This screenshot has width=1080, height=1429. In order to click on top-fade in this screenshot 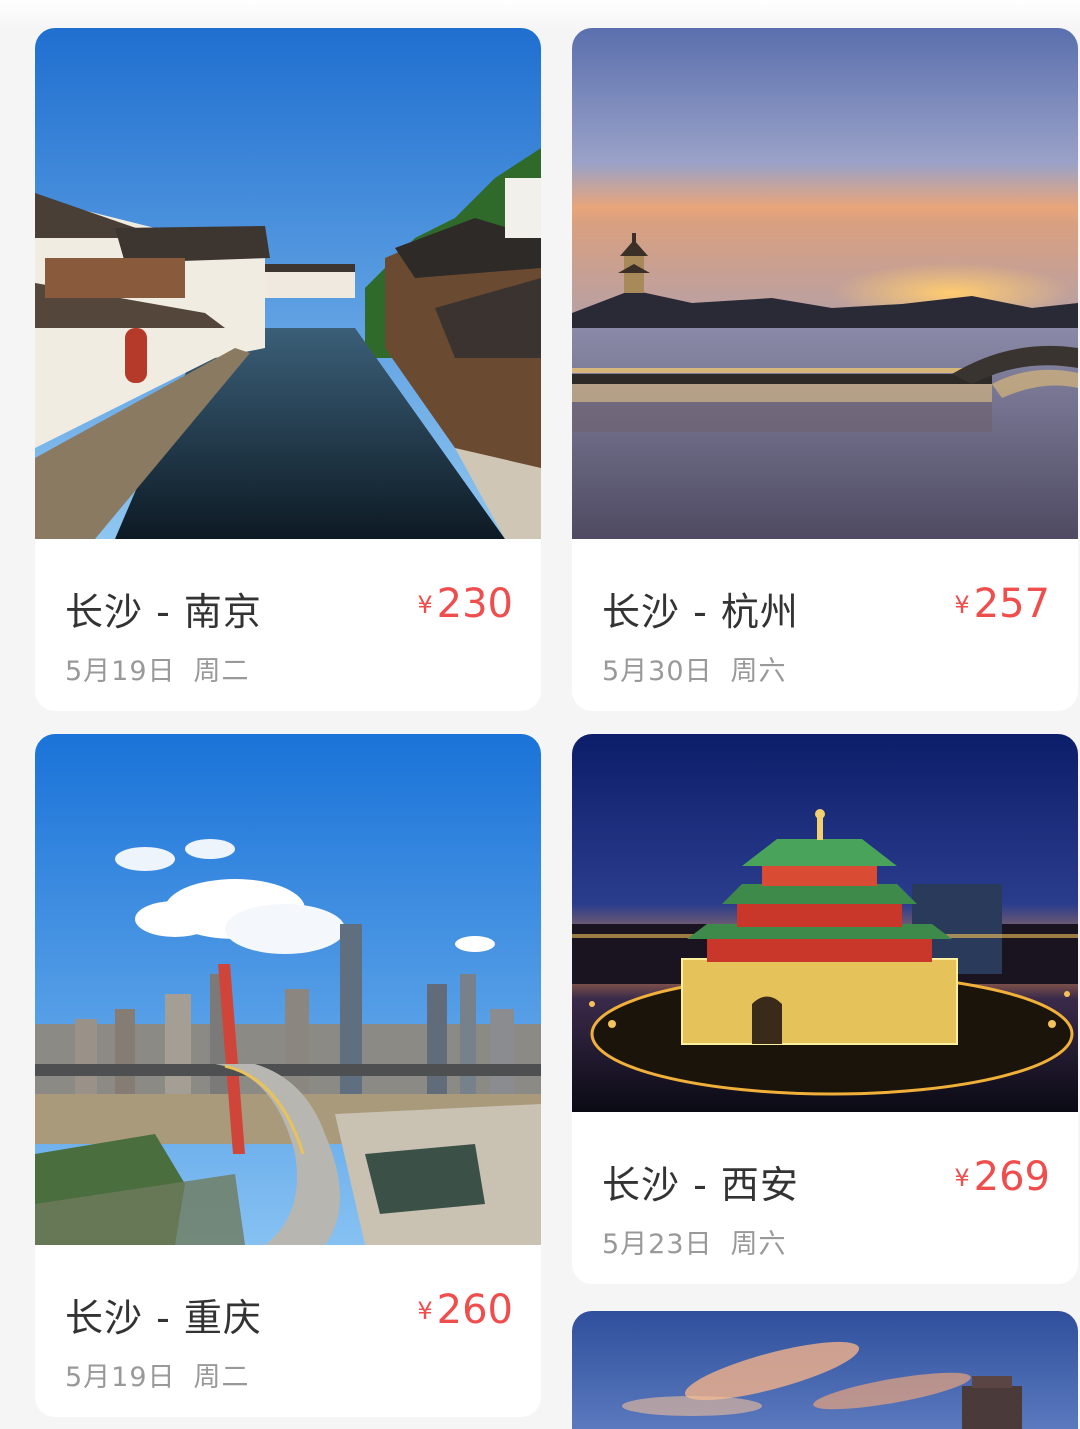, I will do `click(540, 15)`.